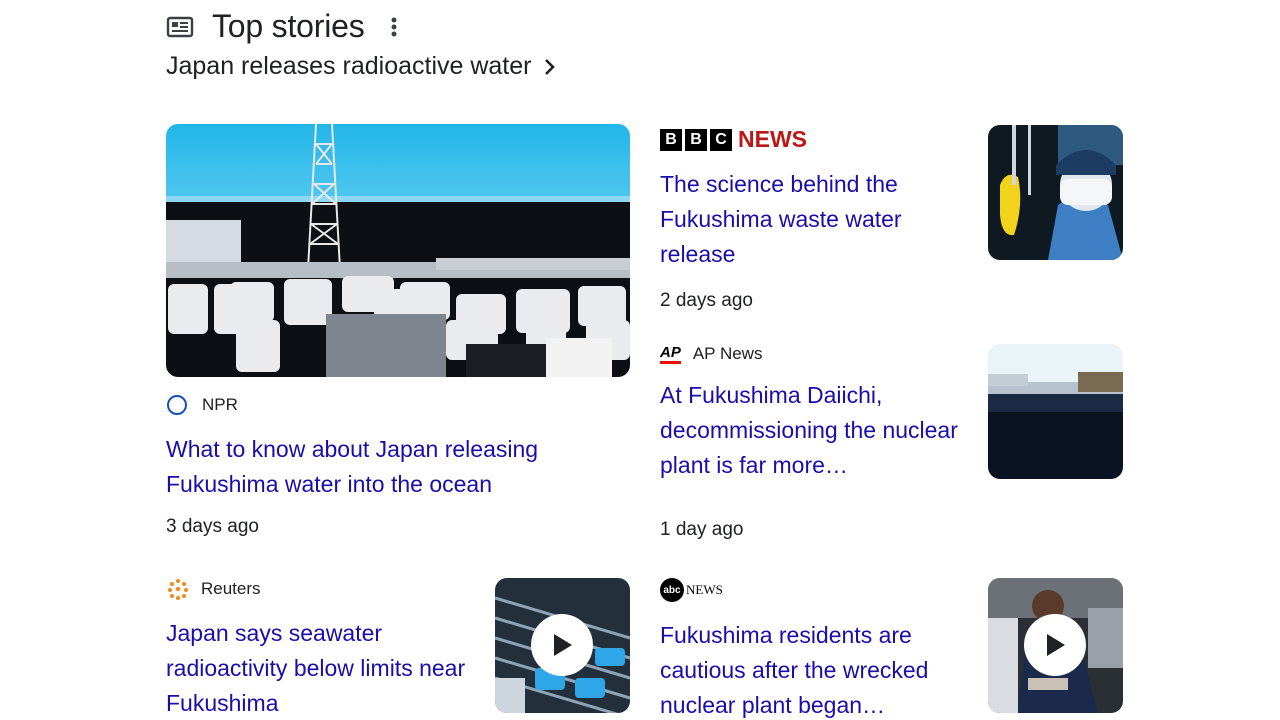  I want to click on story-thumbnail-reuters, so click(562, 645).